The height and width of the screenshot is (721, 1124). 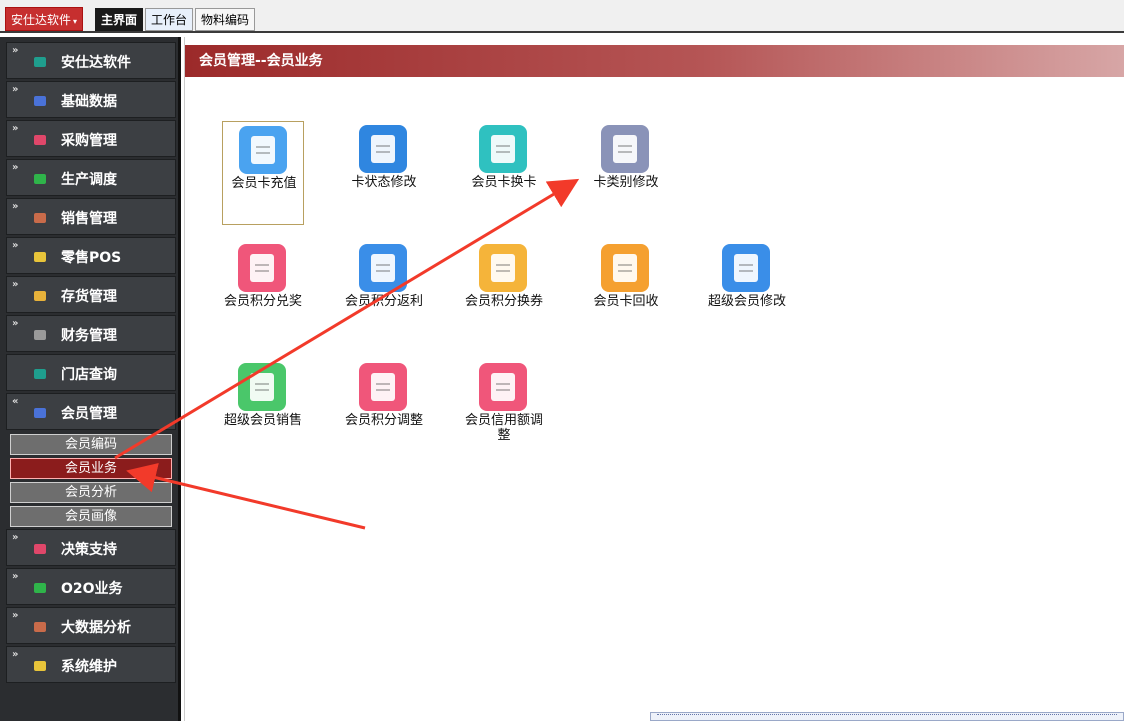 What do you see at coordinates (169, 19) in the screenshot?
I see `tab-workbench: 工作台` at bounding box center [169, 19].